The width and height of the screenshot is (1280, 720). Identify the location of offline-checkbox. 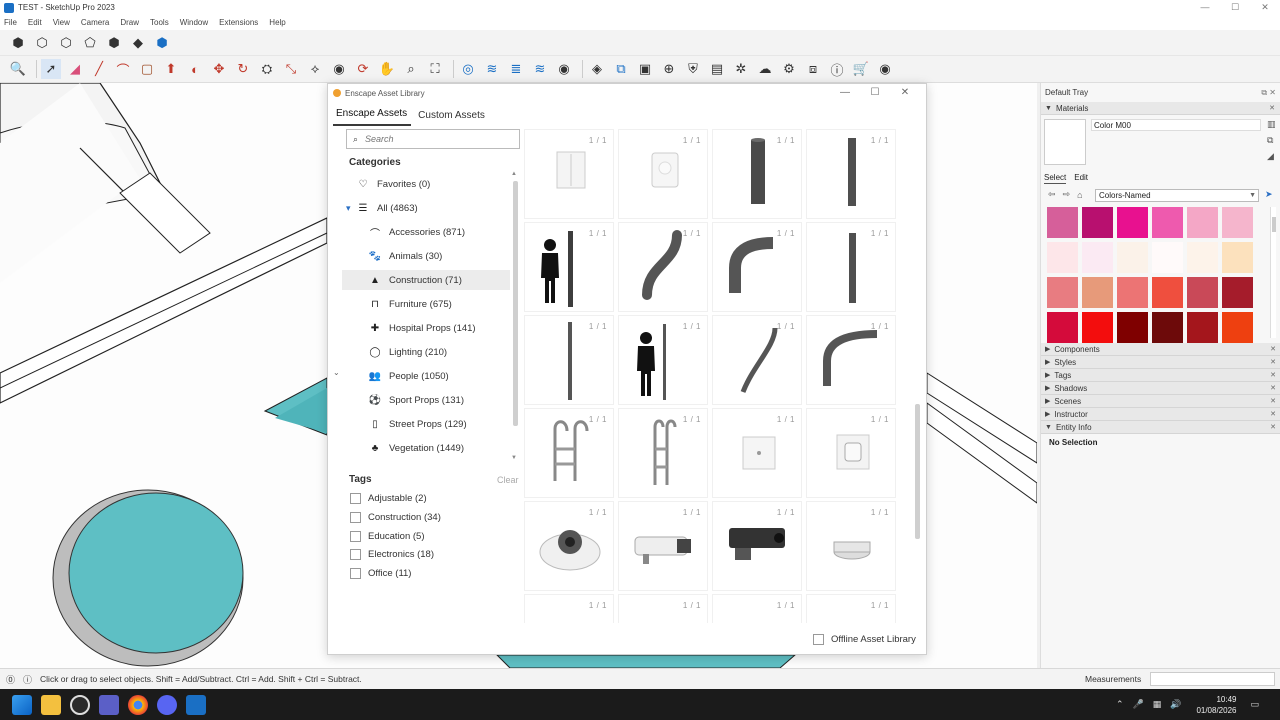
(818, 639).